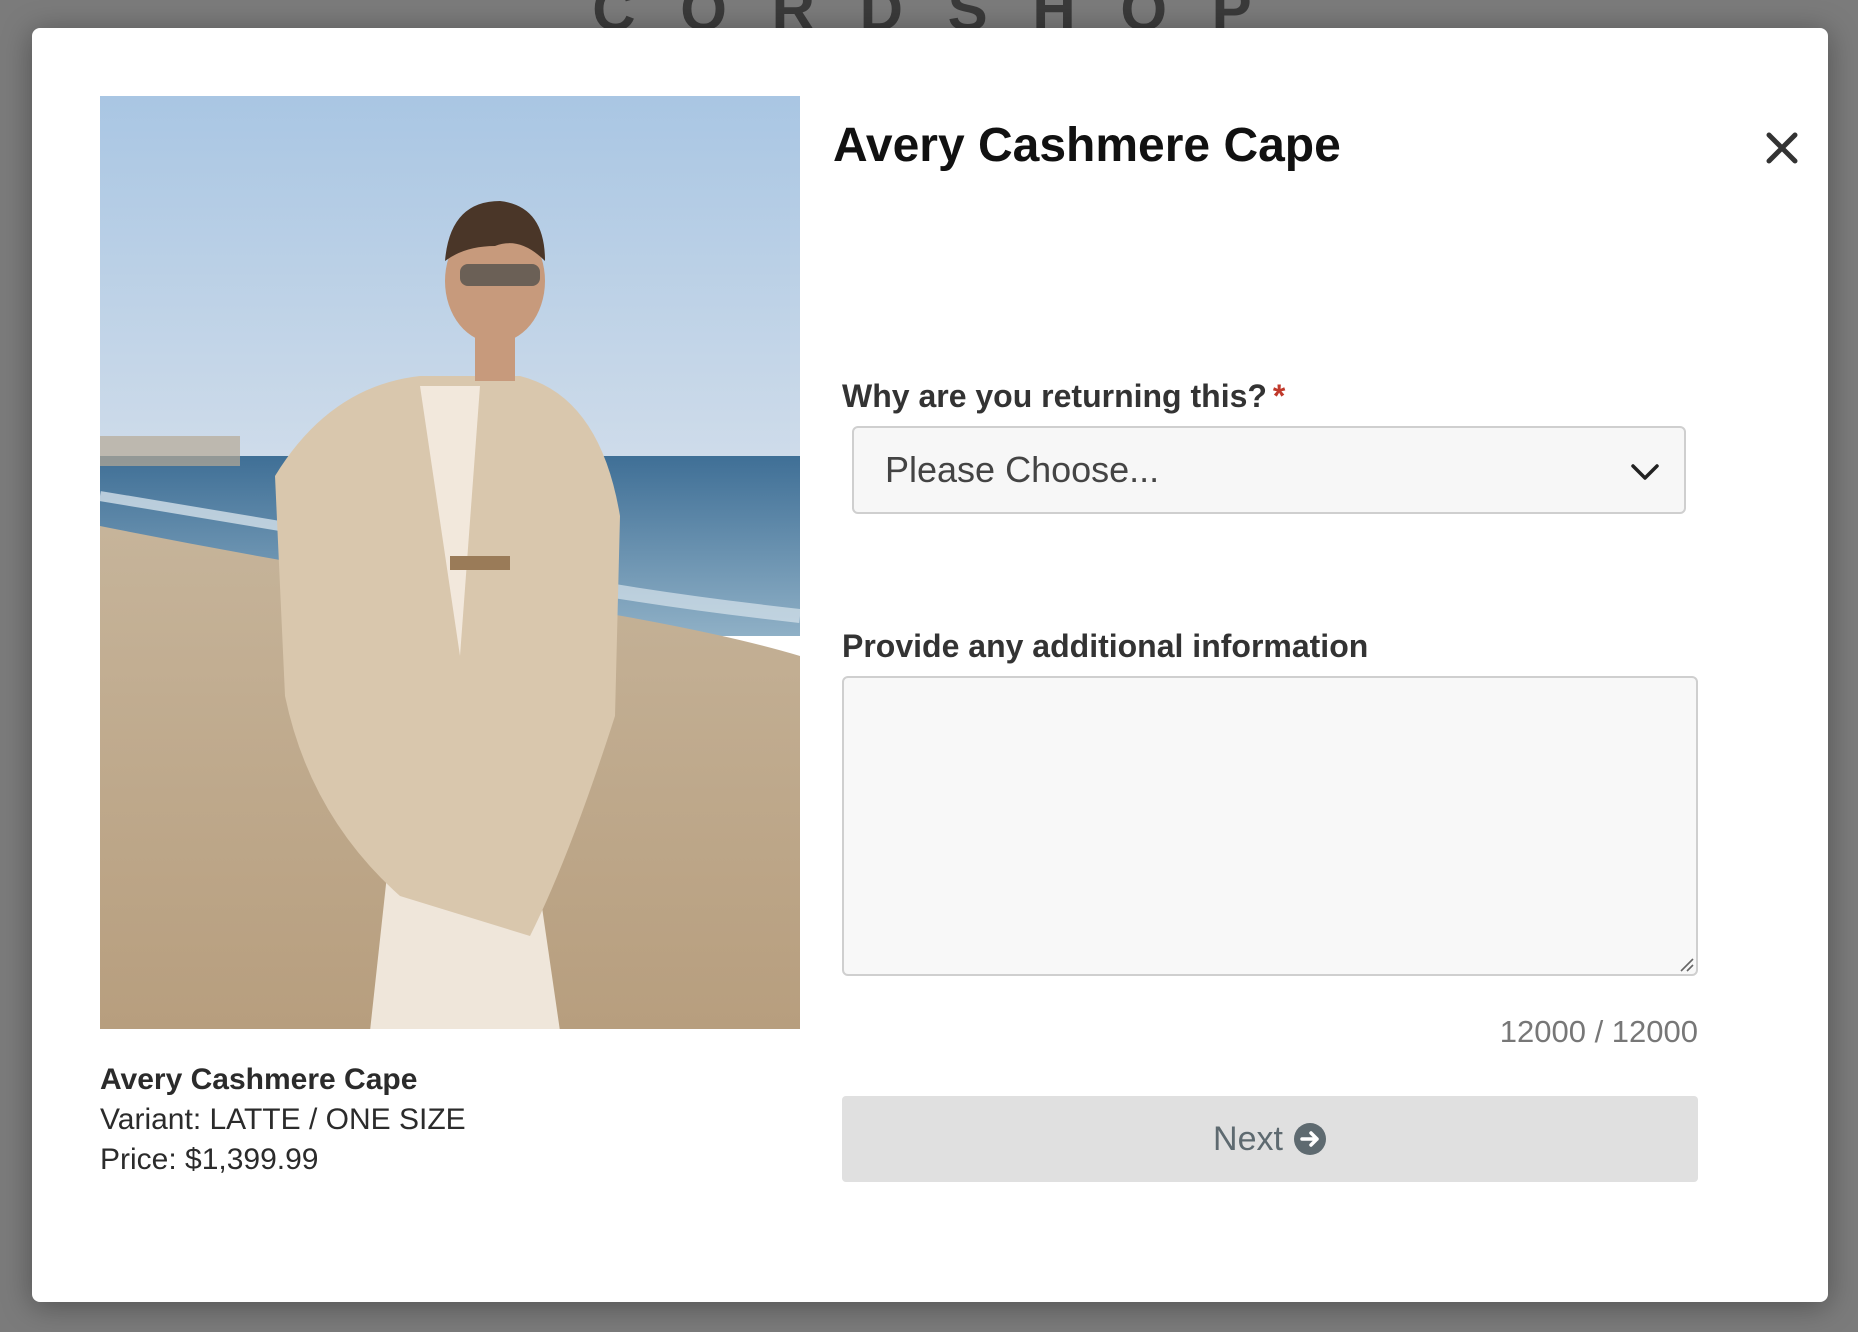  I want to click on next-button: Next, so click(1270, 1139).